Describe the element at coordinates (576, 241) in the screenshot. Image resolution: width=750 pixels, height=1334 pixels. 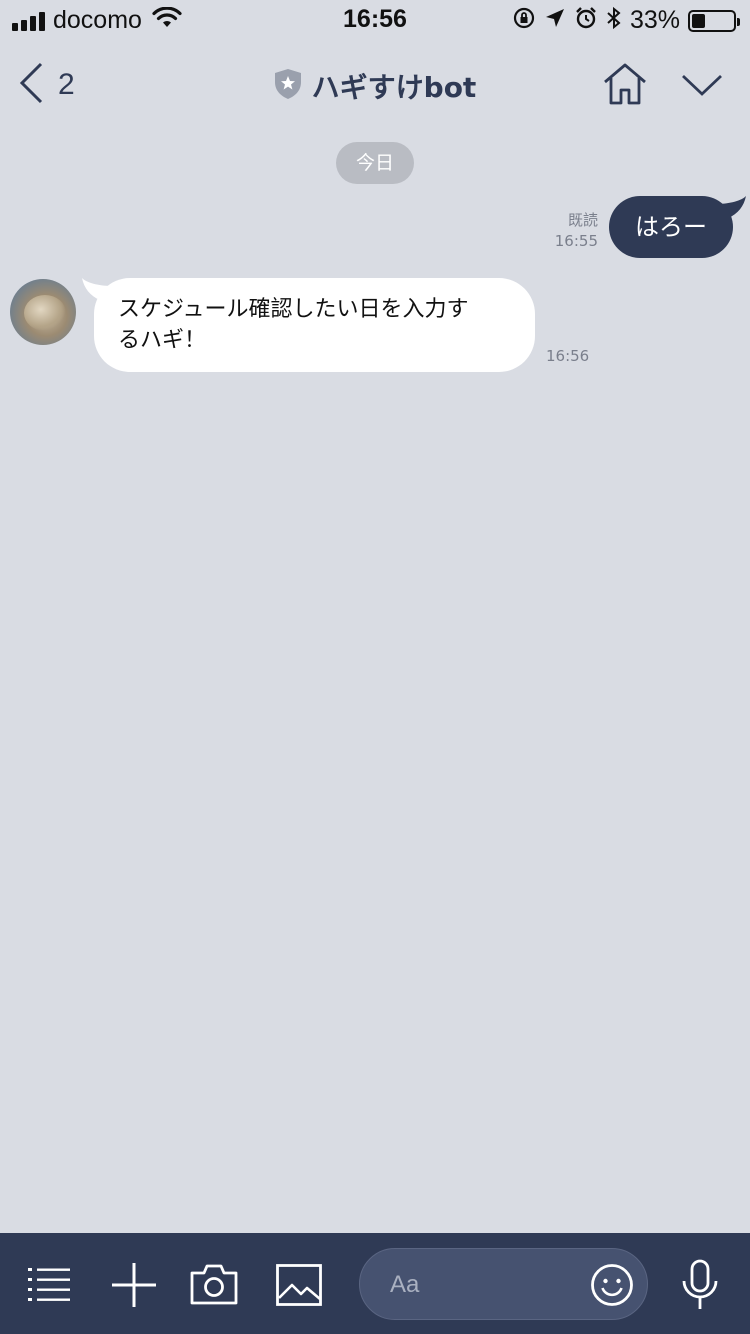
I see `outgoing-message-time: 16:55` at that location.